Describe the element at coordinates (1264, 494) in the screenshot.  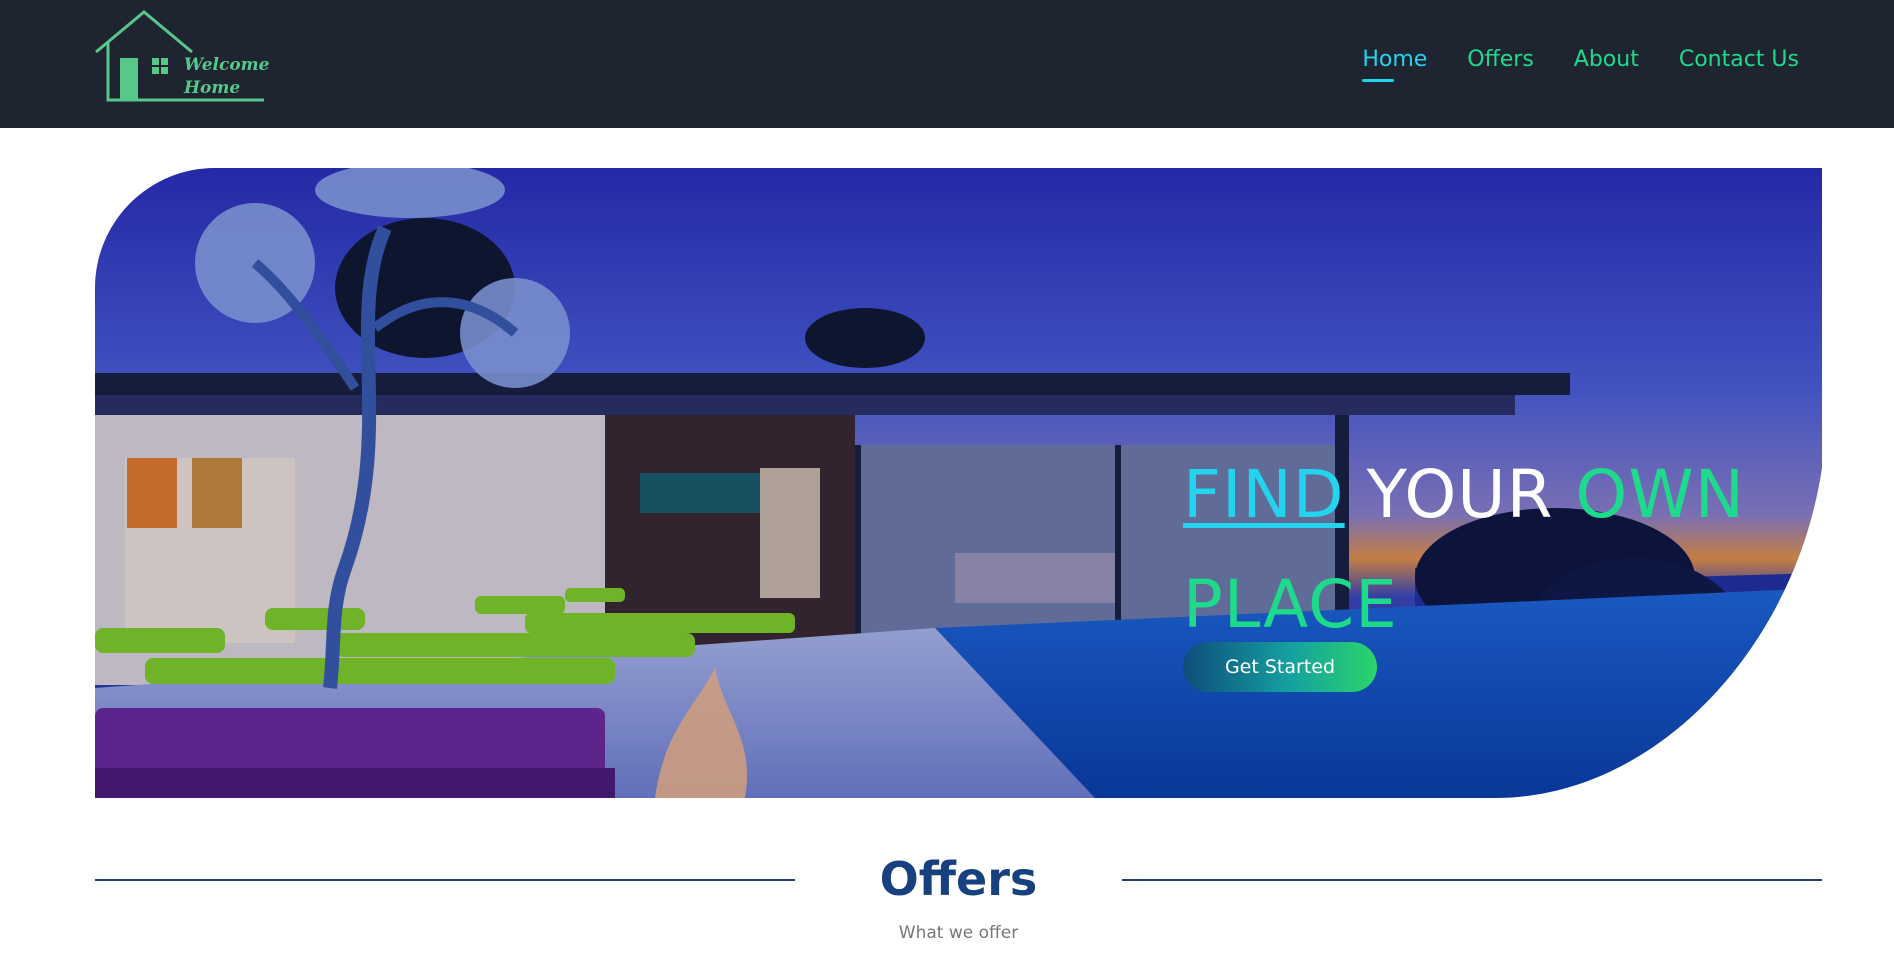
I see `hero-word-find: FIND` at that location.